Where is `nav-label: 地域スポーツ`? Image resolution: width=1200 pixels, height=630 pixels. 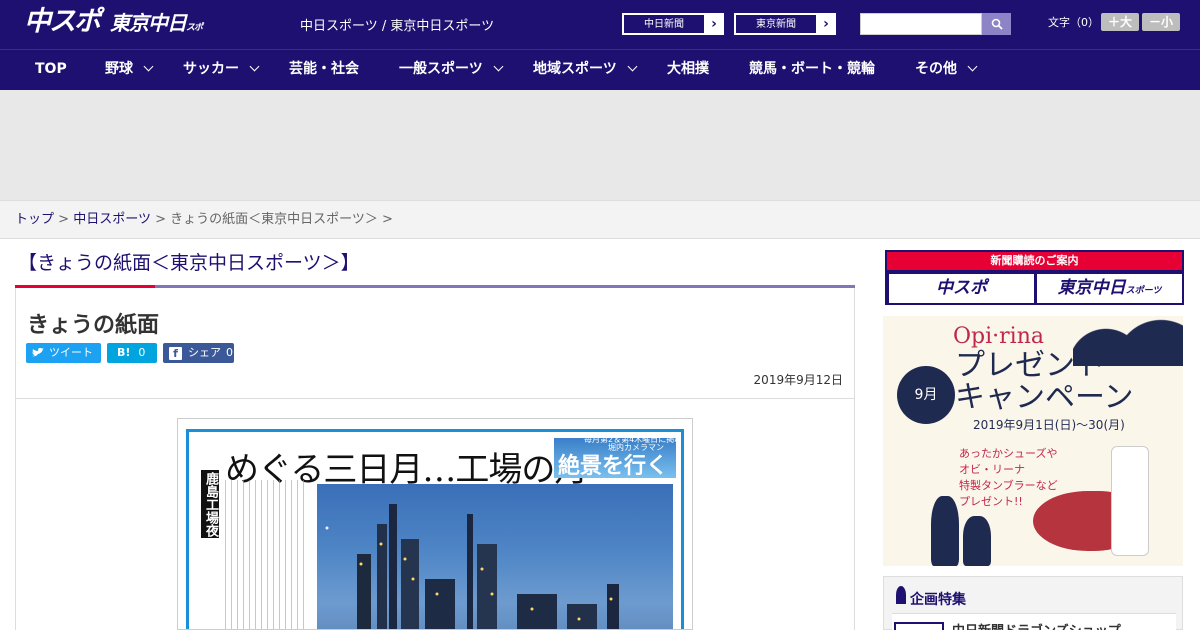
nav-label: 地域スポーツ is located at coordinates (575, 69).